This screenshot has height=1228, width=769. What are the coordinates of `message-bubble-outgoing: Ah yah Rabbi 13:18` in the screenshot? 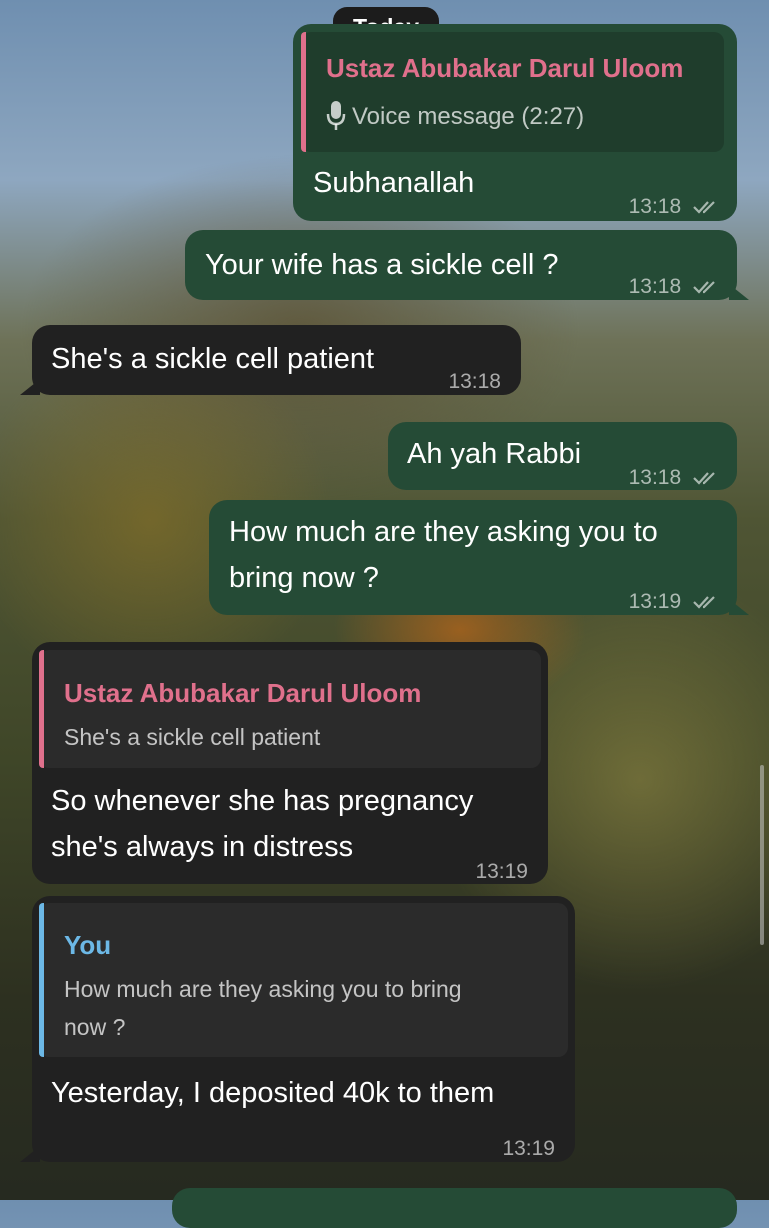 It's located at (562, 456).